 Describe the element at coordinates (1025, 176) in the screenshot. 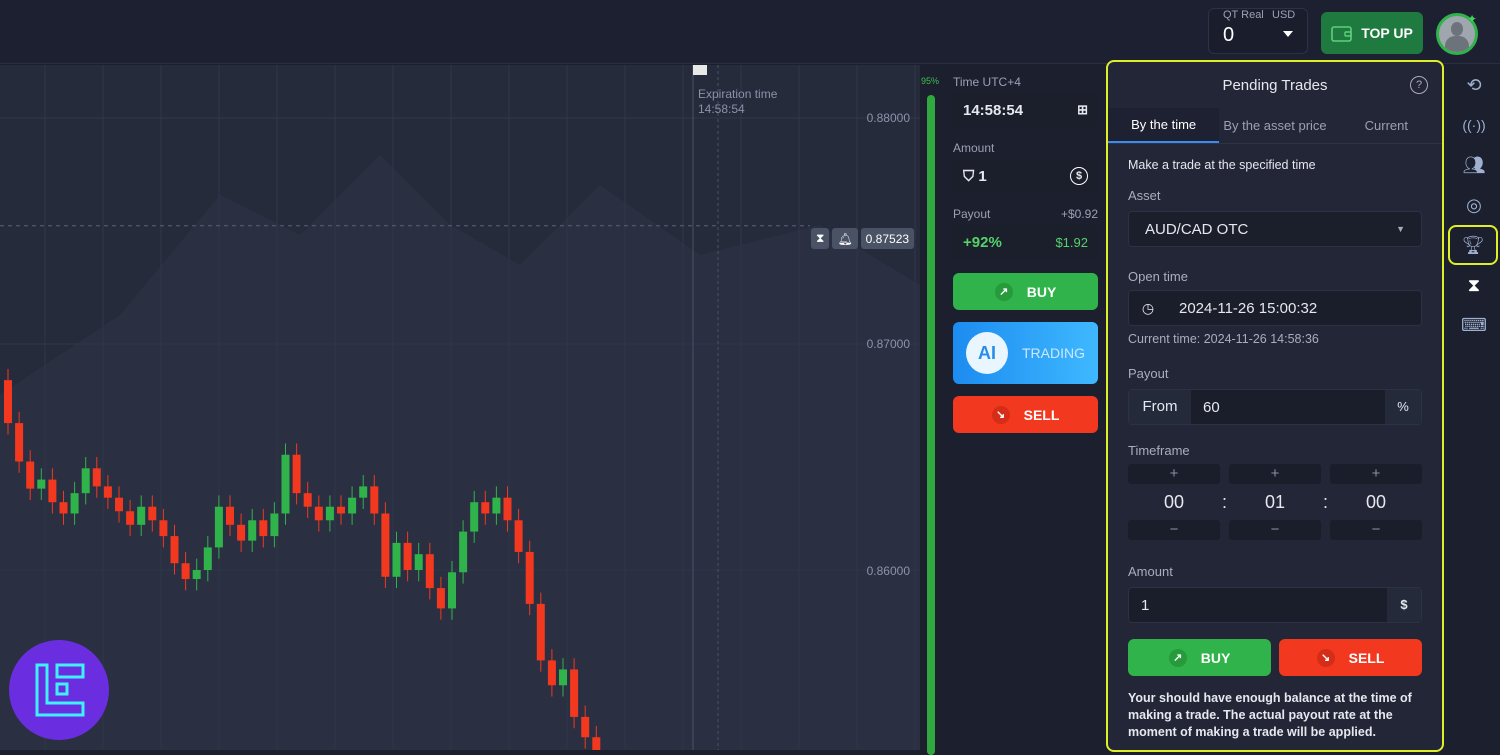

I see `amount-input: ⛉ 1 $` at that location.